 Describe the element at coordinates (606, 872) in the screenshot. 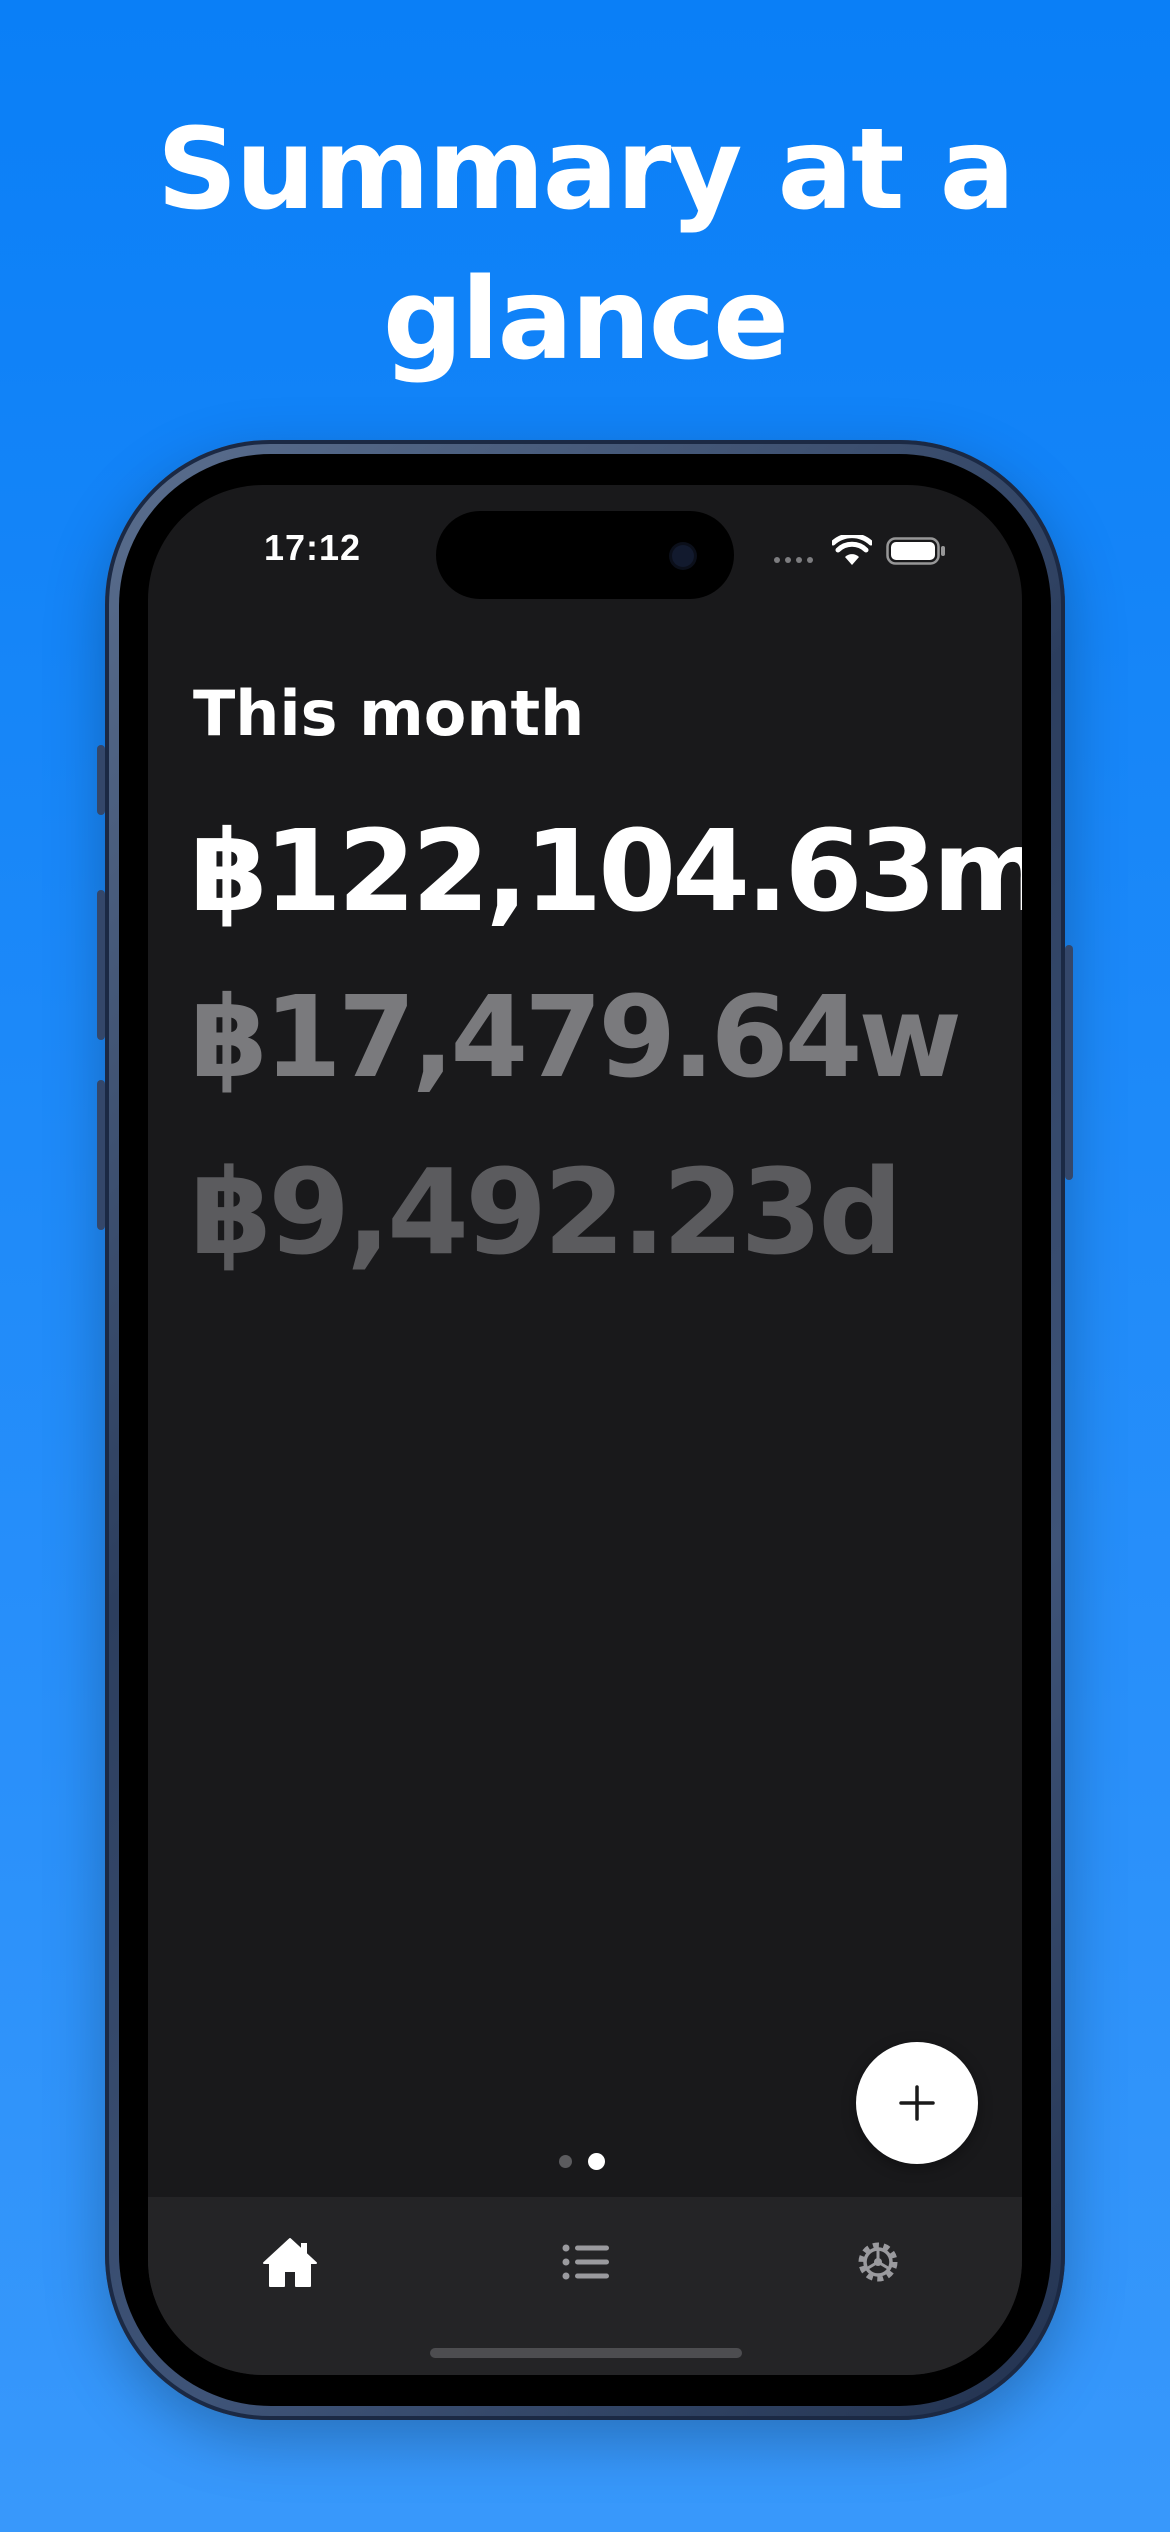

I see `monthly-amount: ฿122,104.63m` at that location.